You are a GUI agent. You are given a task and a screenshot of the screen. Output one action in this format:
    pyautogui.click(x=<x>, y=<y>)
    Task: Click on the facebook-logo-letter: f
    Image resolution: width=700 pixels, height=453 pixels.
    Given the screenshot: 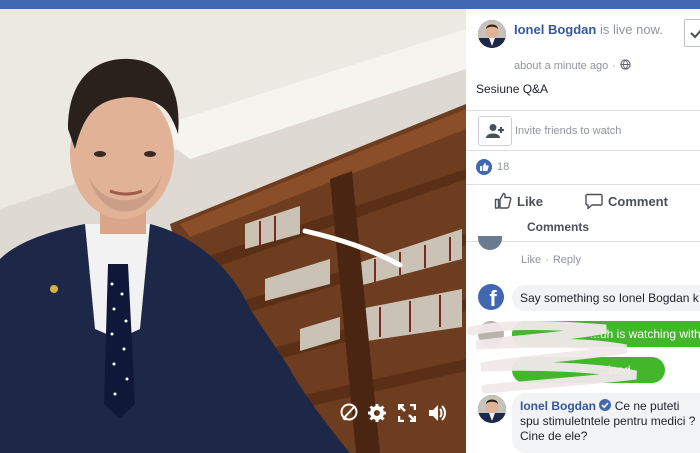 What is the action you would take?
    pyautogui.click(x=493, y=298)
    